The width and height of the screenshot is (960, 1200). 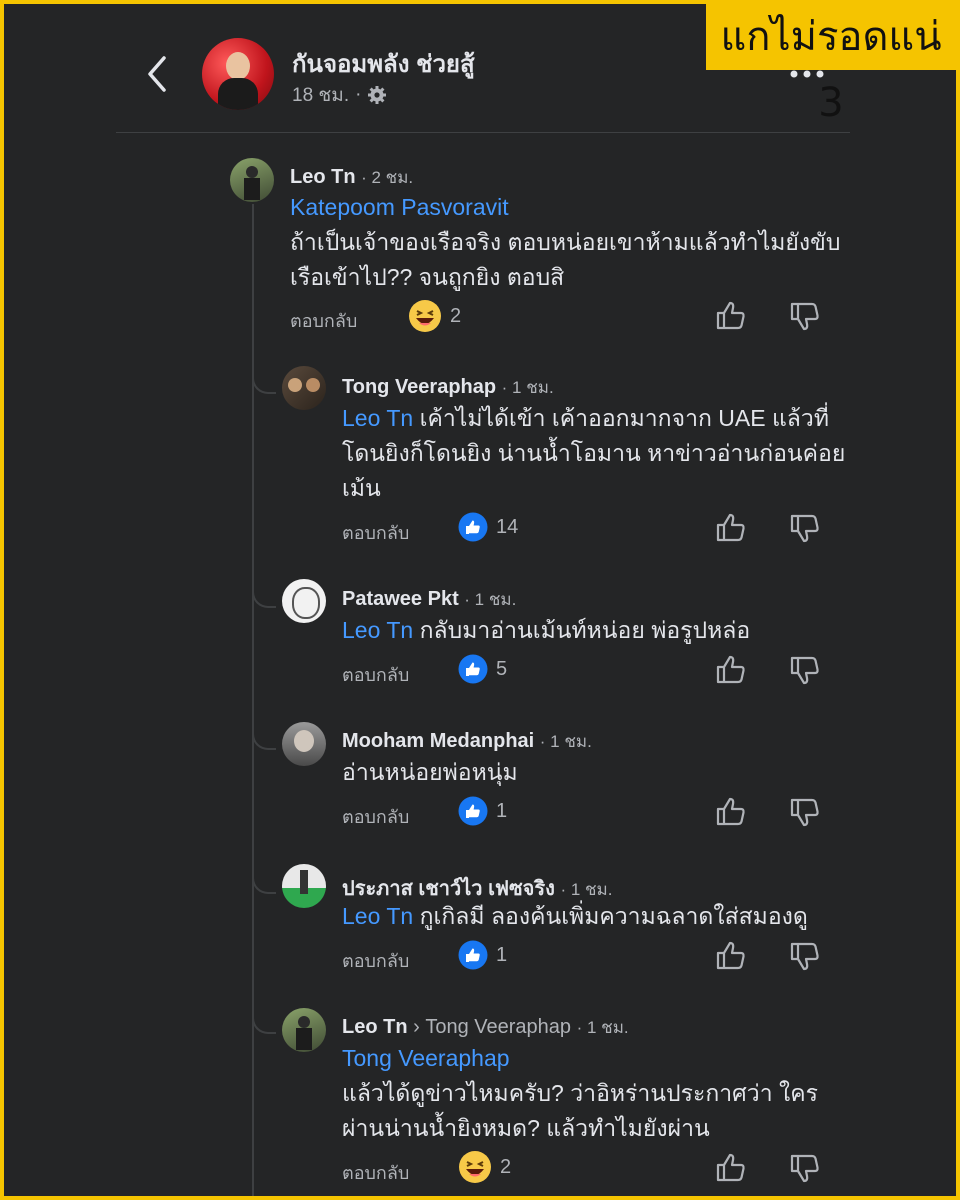 What do you see at coordinates (526, 1128) in the screenshot?
I see `comment-text-line: ผ่านน่านน้ำยิงหมด? แล้วทำไมยังผ่าน` at bounding box center [526, 1128].